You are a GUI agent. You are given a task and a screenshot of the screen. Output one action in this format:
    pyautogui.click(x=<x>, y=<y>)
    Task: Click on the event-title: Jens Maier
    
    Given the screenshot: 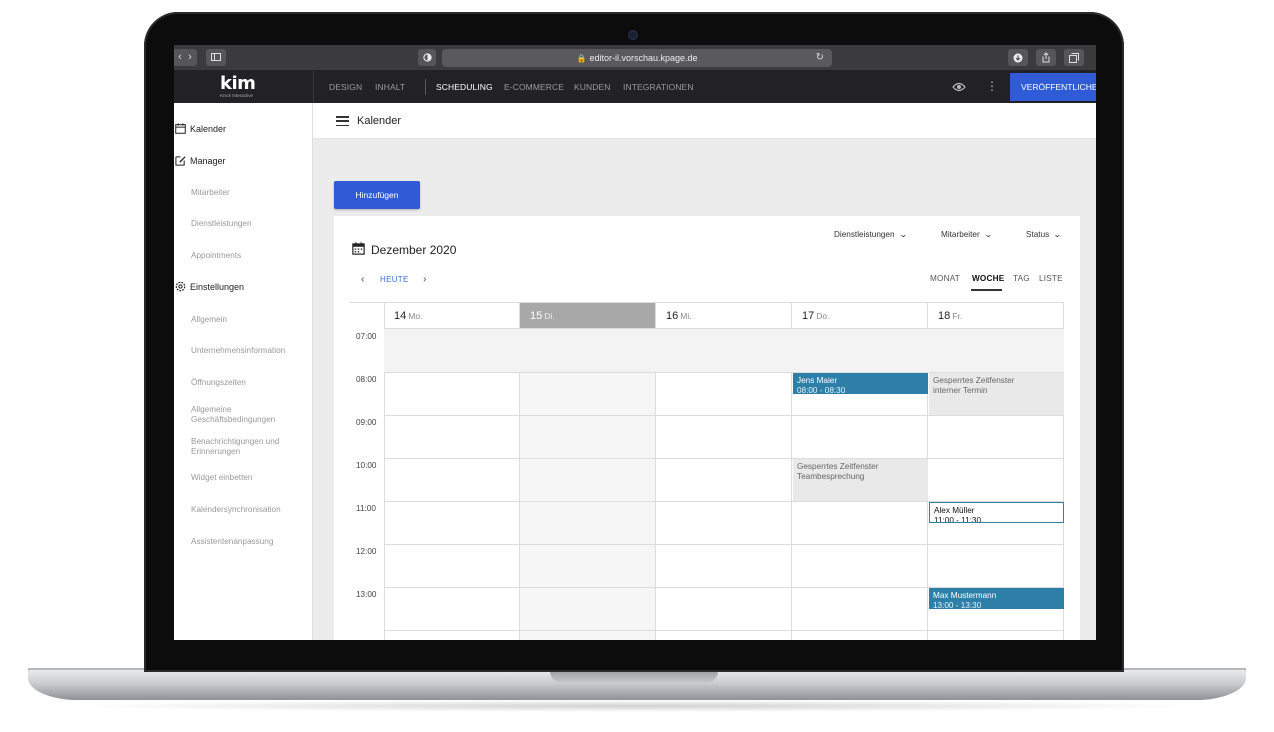 What is the action you would take?
    pyautogui.click(x=817, y=380)
    